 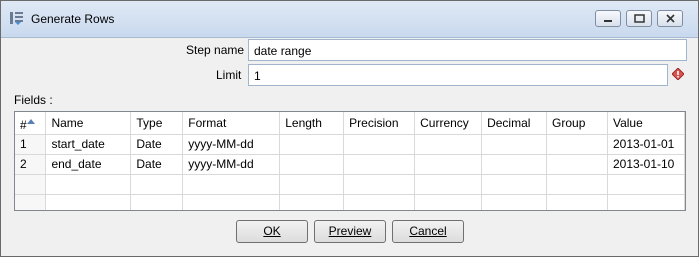 I want to click on cancel-button: Cancel, so click(x=428, y=231).